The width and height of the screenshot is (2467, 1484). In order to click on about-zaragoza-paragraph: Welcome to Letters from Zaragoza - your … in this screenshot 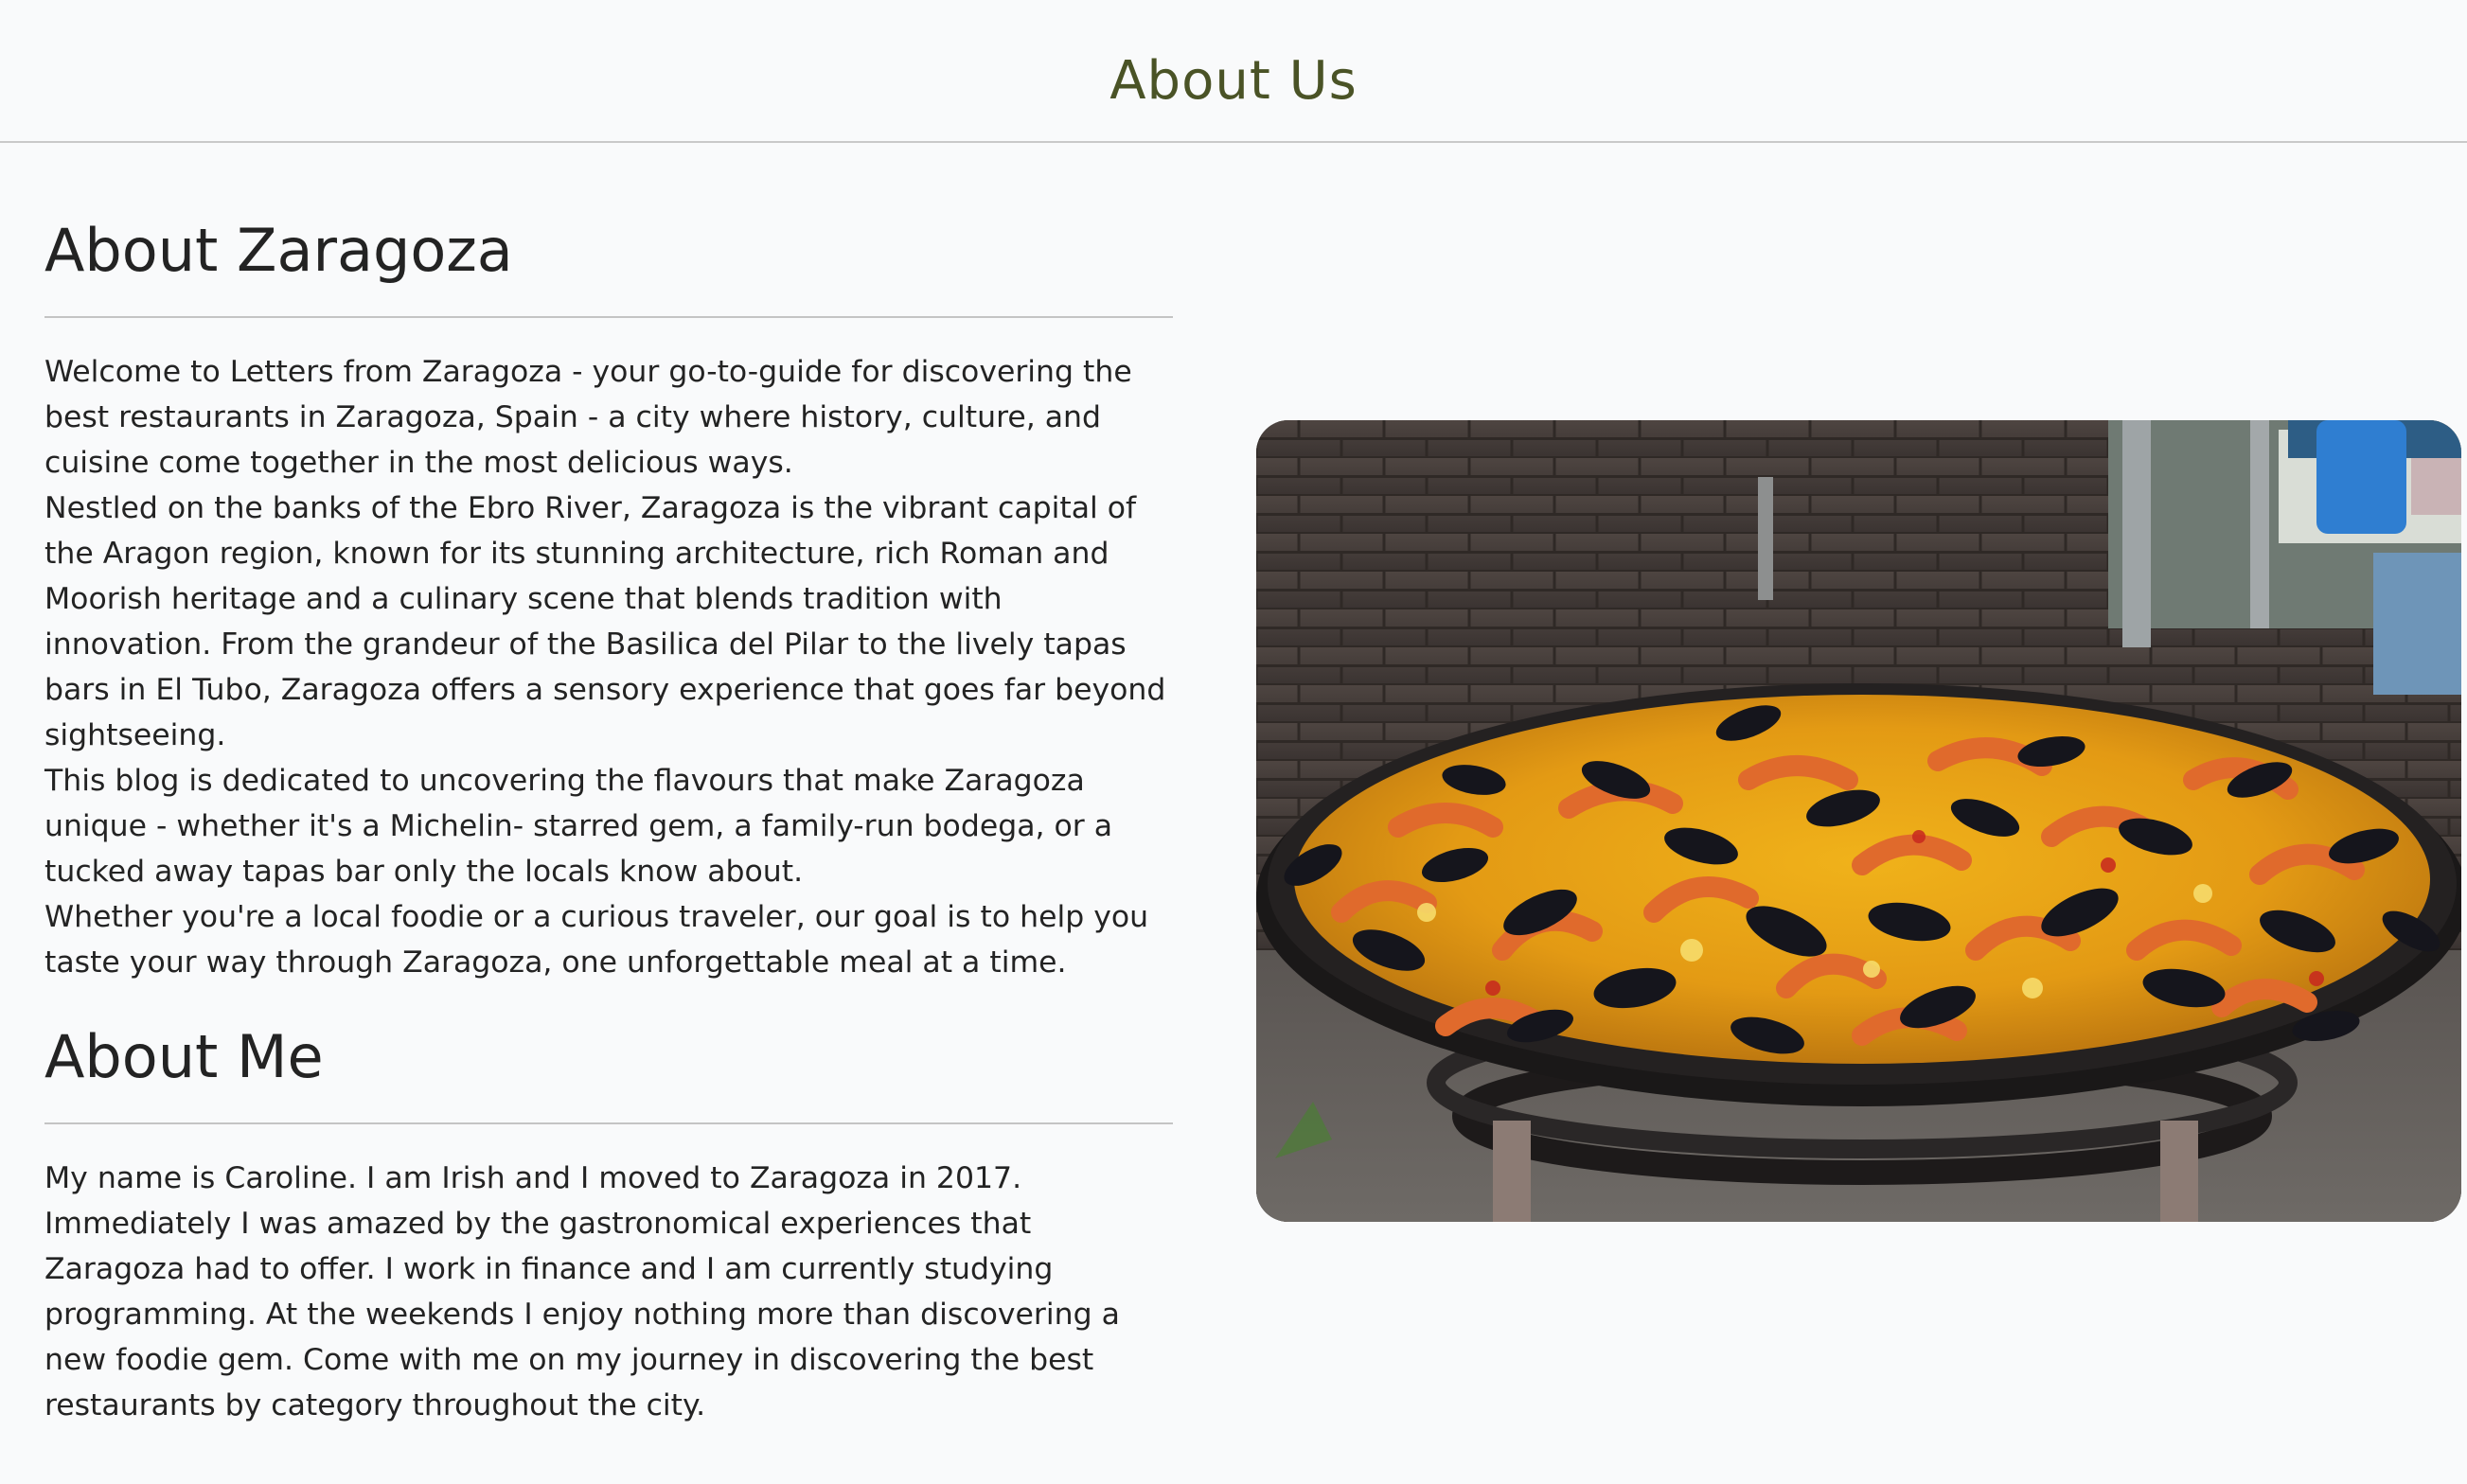, I will do `click(588, 417)`.